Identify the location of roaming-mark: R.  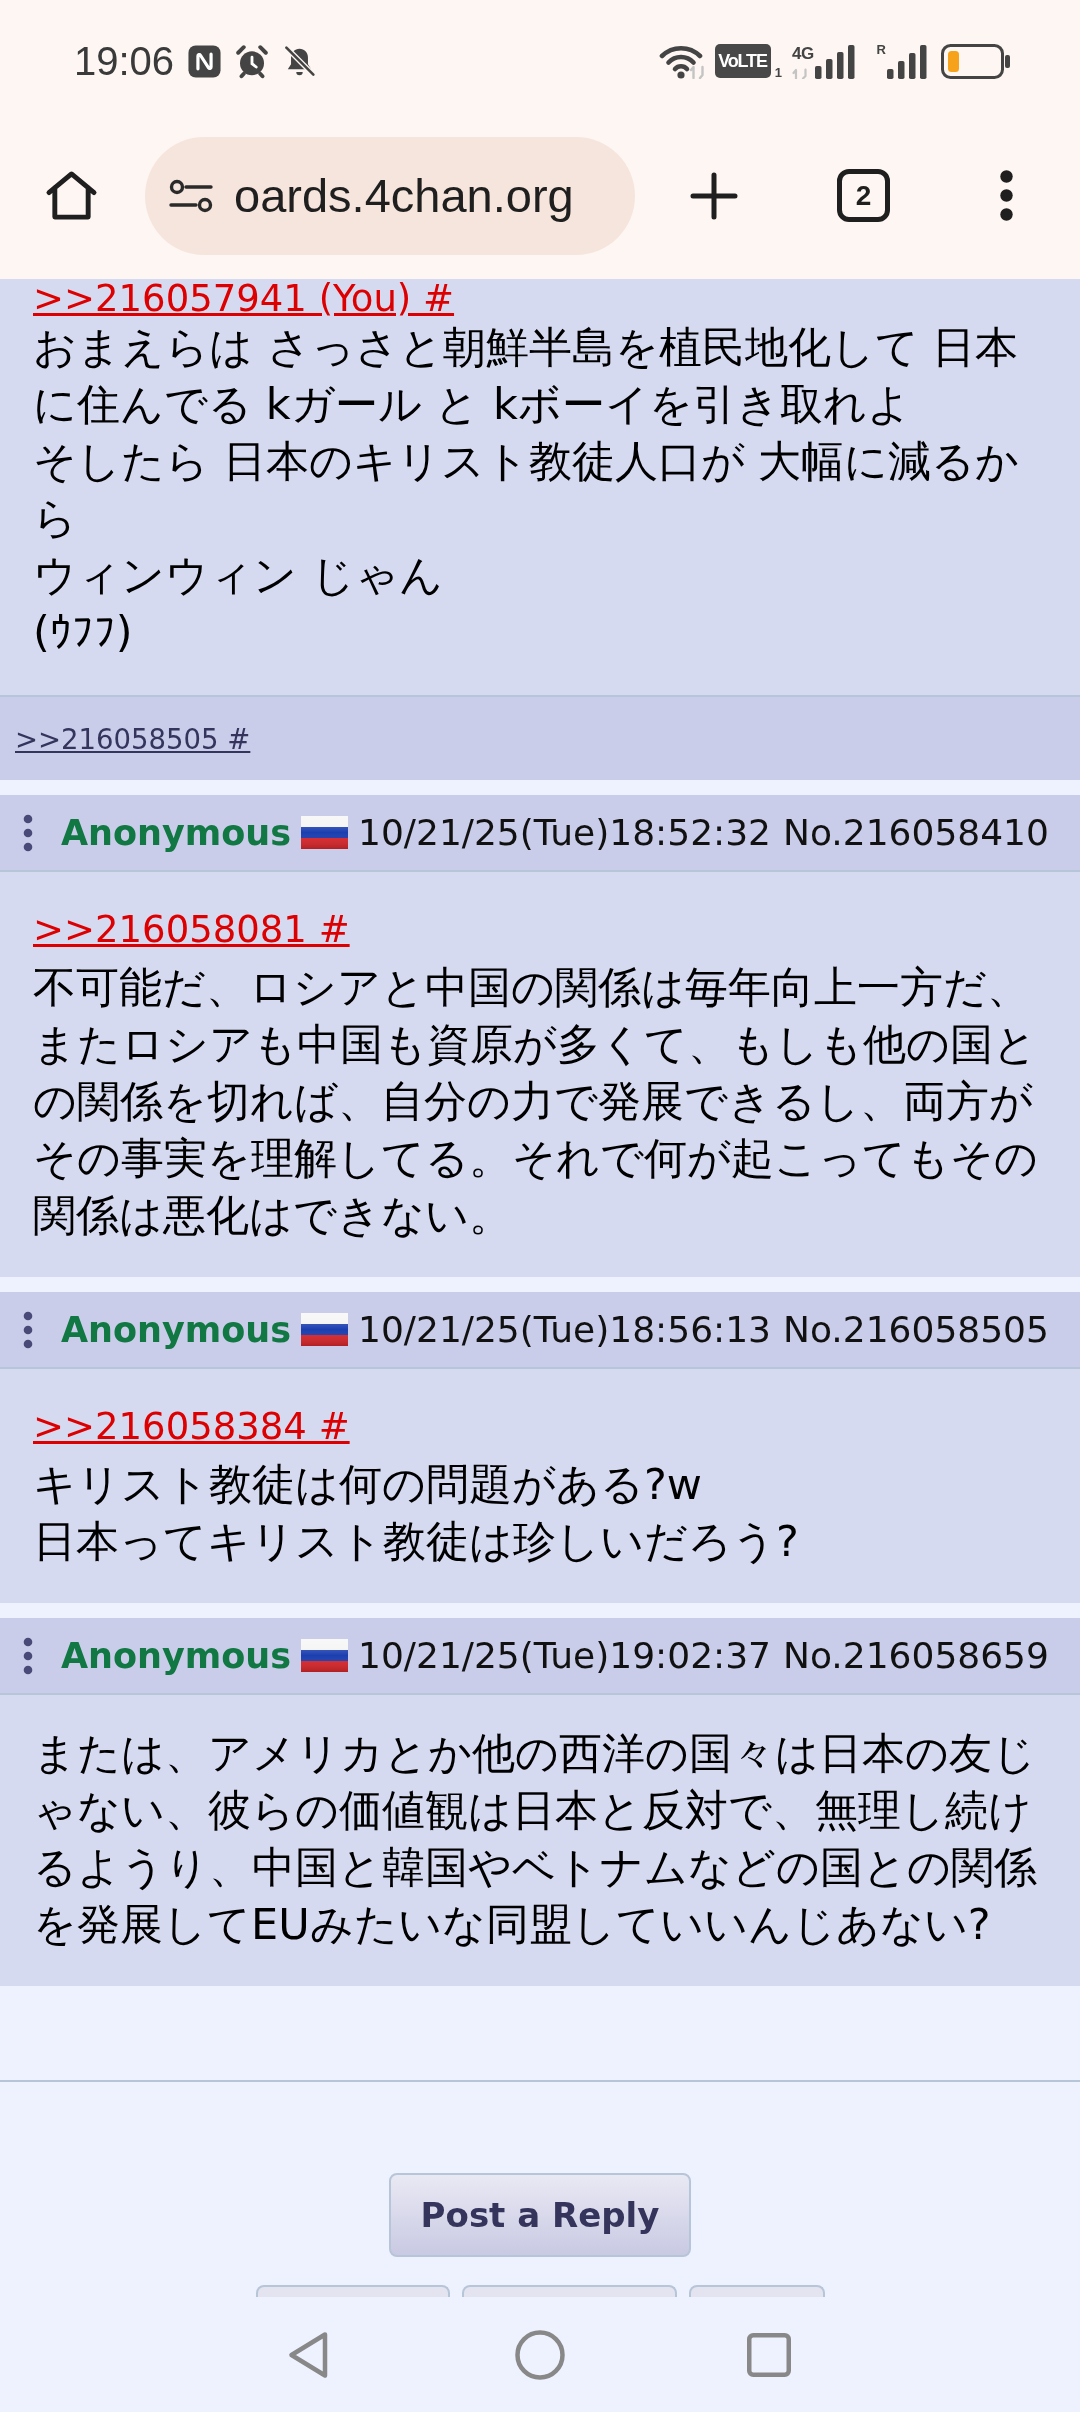
(881, 49).